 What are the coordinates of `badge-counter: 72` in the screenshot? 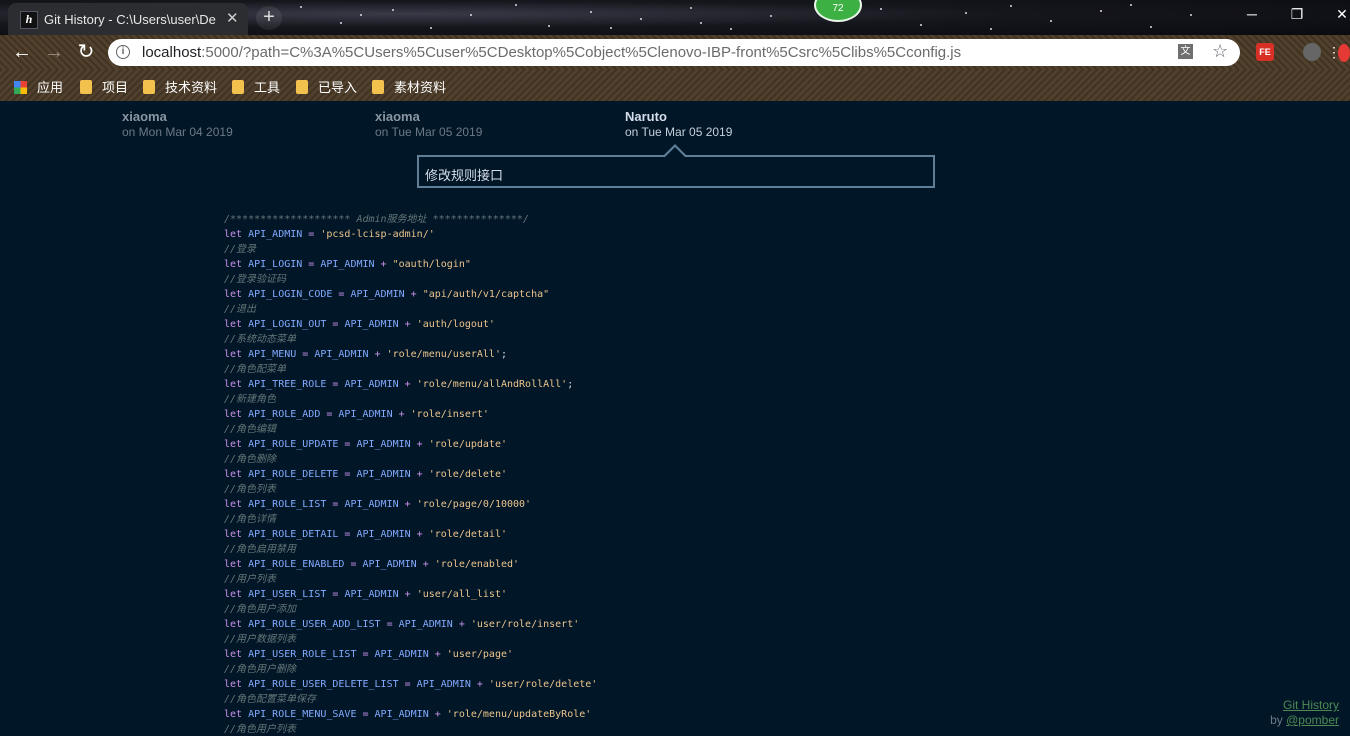 It's located at (838, 11).